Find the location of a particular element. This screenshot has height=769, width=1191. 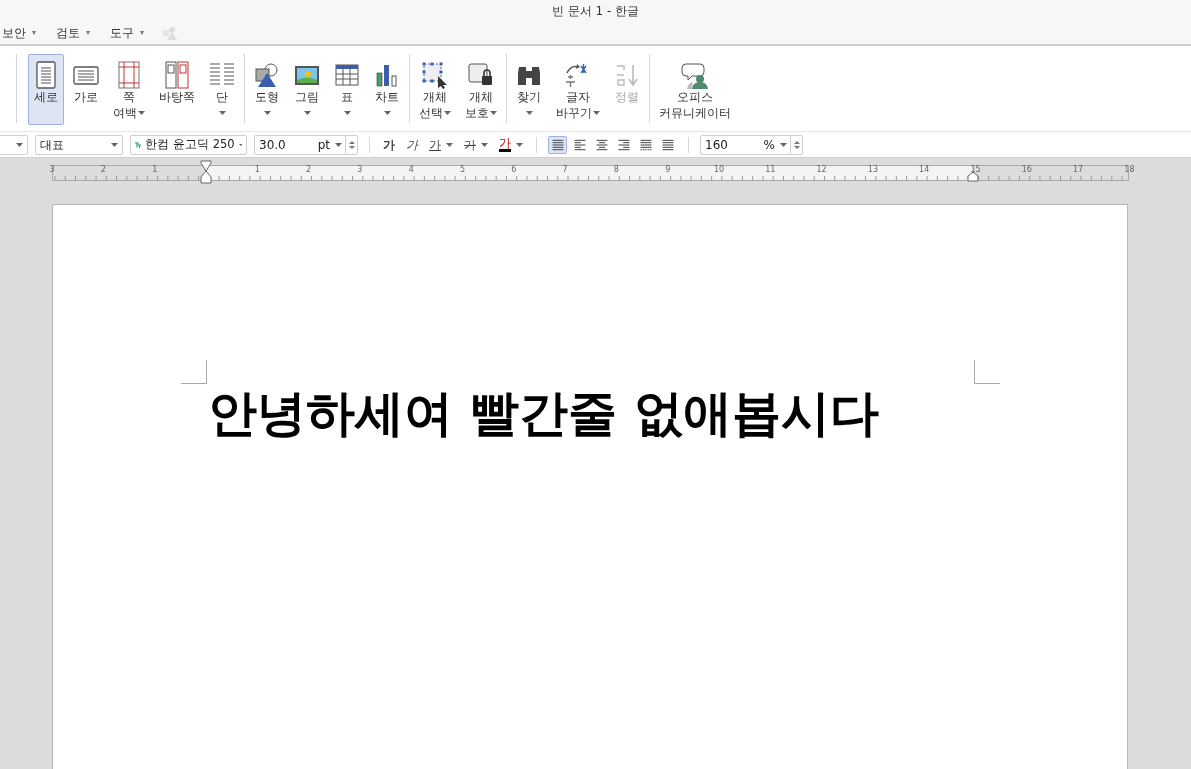

ruler-label: 9 is located at coordinates (668, 170).